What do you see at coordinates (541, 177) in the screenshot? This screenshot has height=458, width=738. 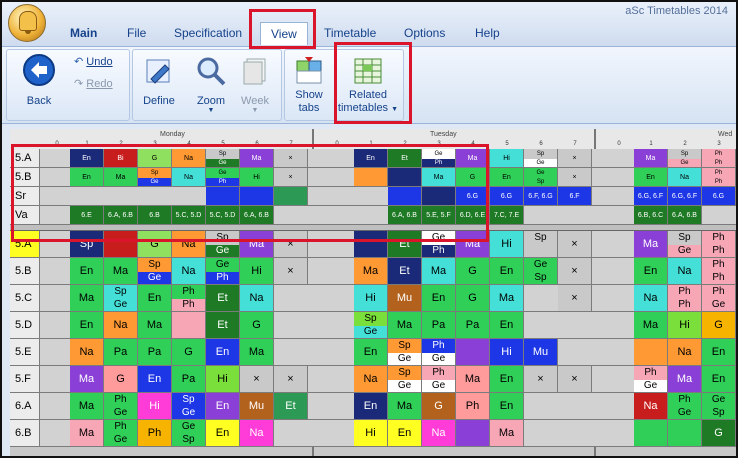 I see `lesson-card: Ge Sp` at bounding box center [541, 177].